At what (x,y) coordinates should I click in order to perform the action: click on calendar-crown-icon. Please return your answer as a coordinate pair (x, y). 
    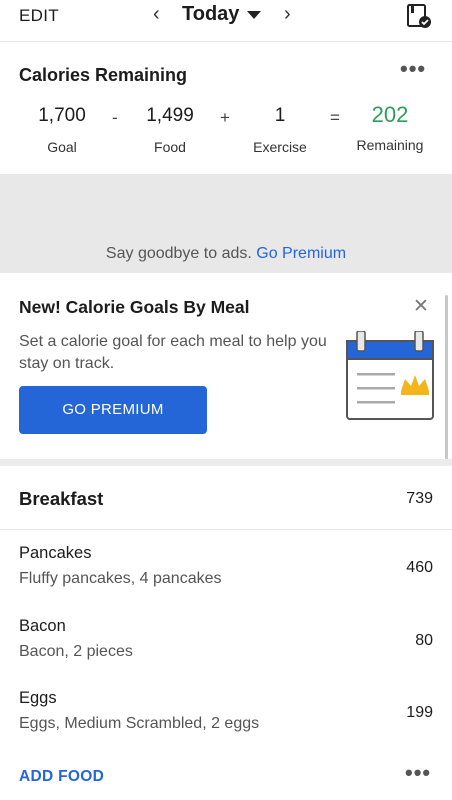
    Looking at the image, I should click on (390, 375).